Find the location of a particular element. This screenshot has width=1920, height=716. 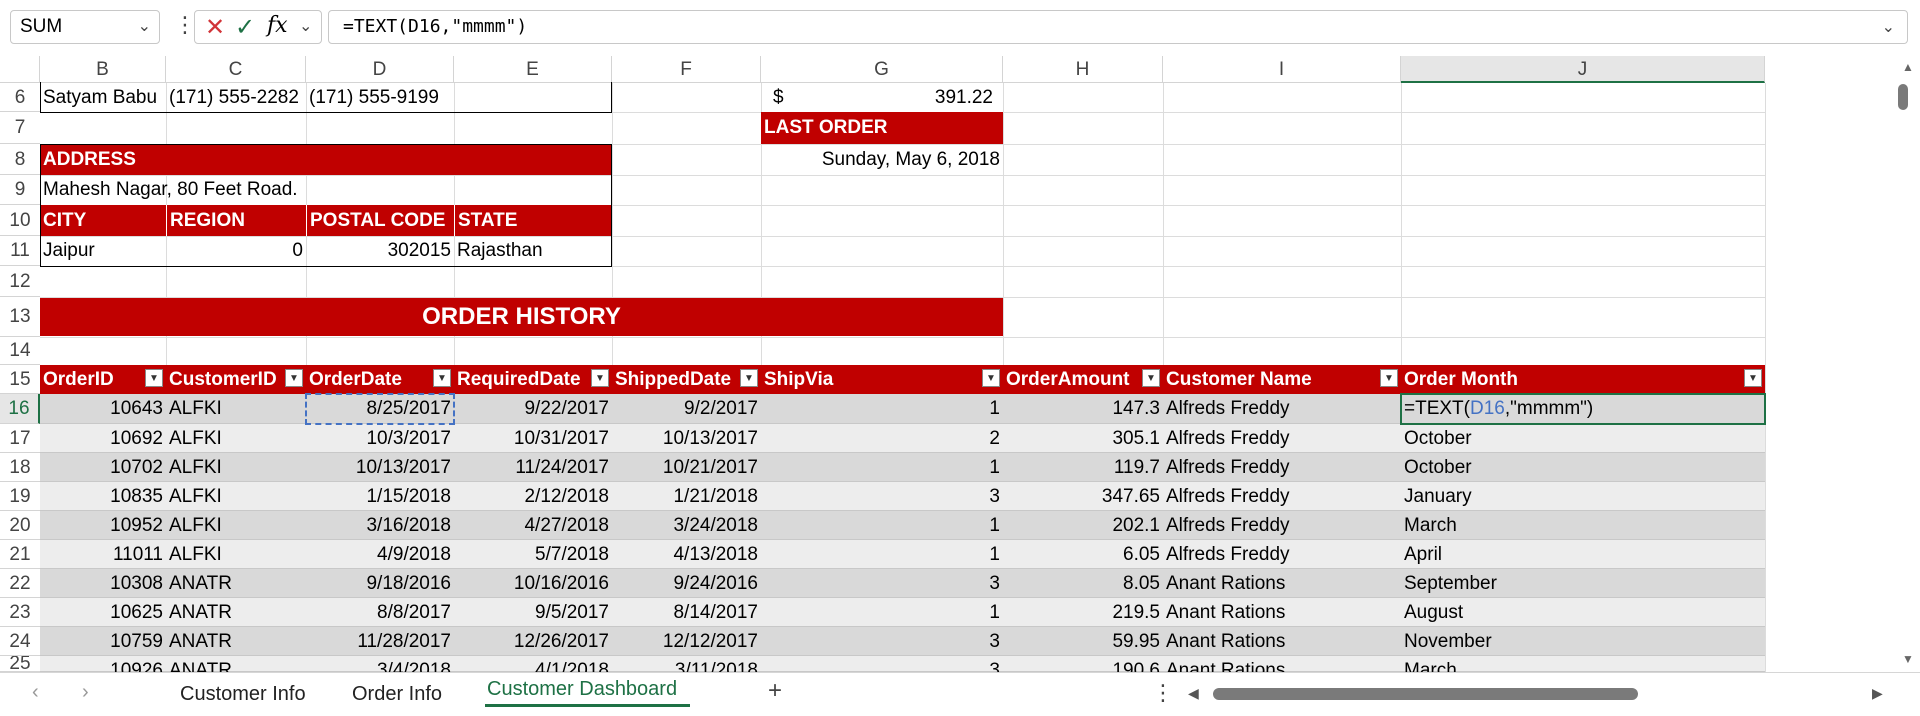

cell-order-month: January is located at coordinates (1583, 496).